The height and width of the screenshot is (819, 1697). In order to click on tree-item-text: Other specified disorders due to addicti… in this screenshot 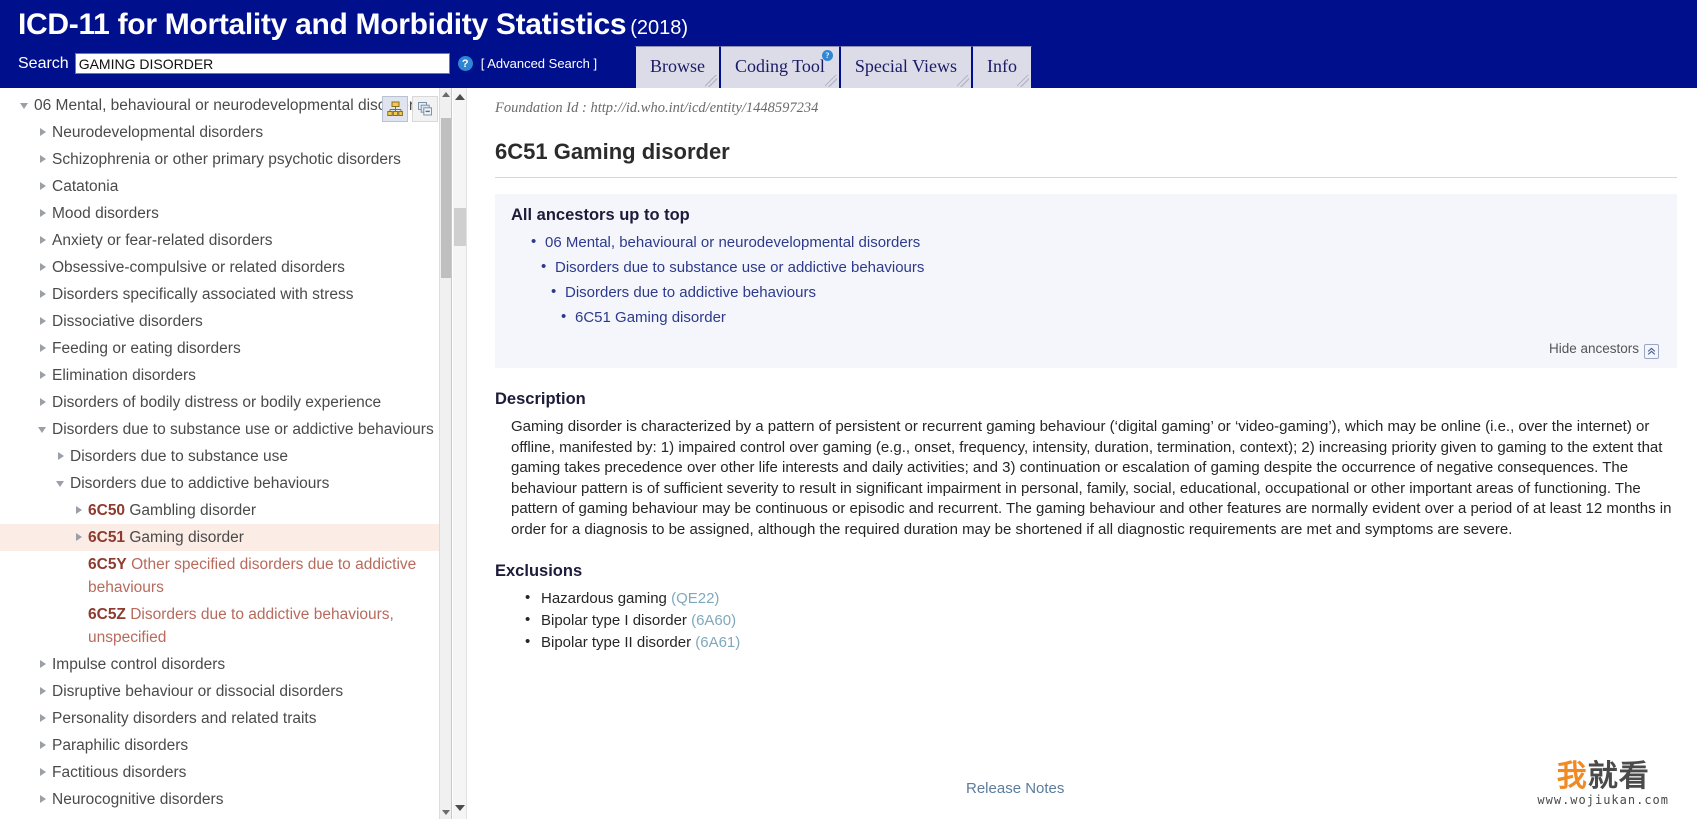, I will do `click(252, 576)`.